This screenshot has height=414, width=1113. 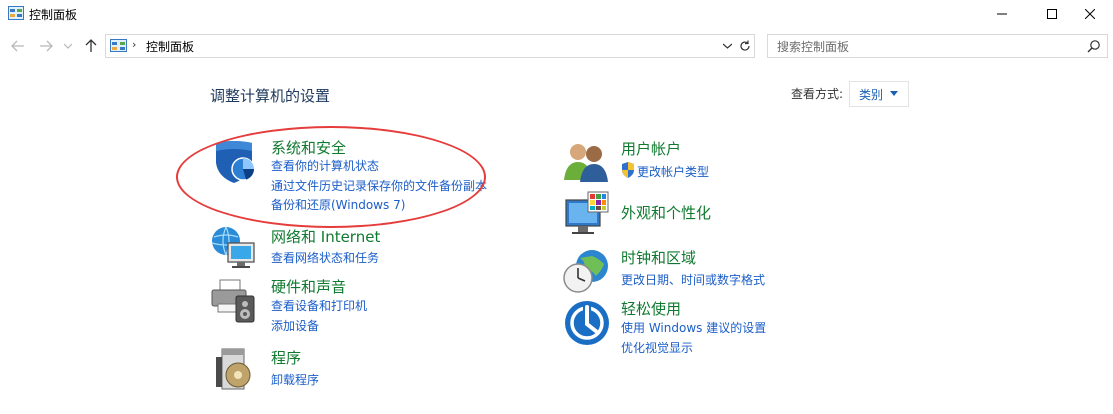 I want to click on minimize-button, so click(x=1002, y=14).